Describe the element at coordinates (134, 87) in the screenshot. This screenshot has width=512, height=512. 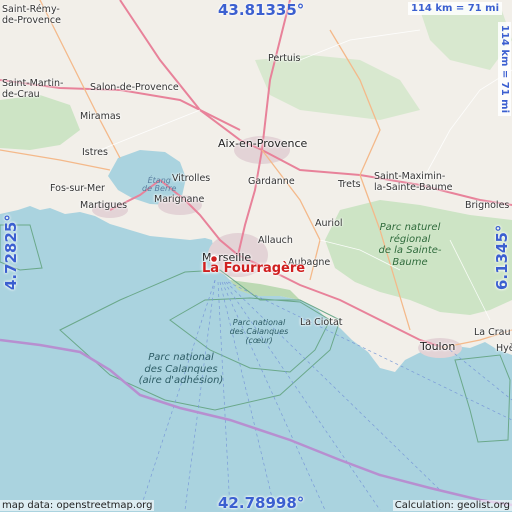
I see `city-label-salon: Salon-de-Provence` at that location.